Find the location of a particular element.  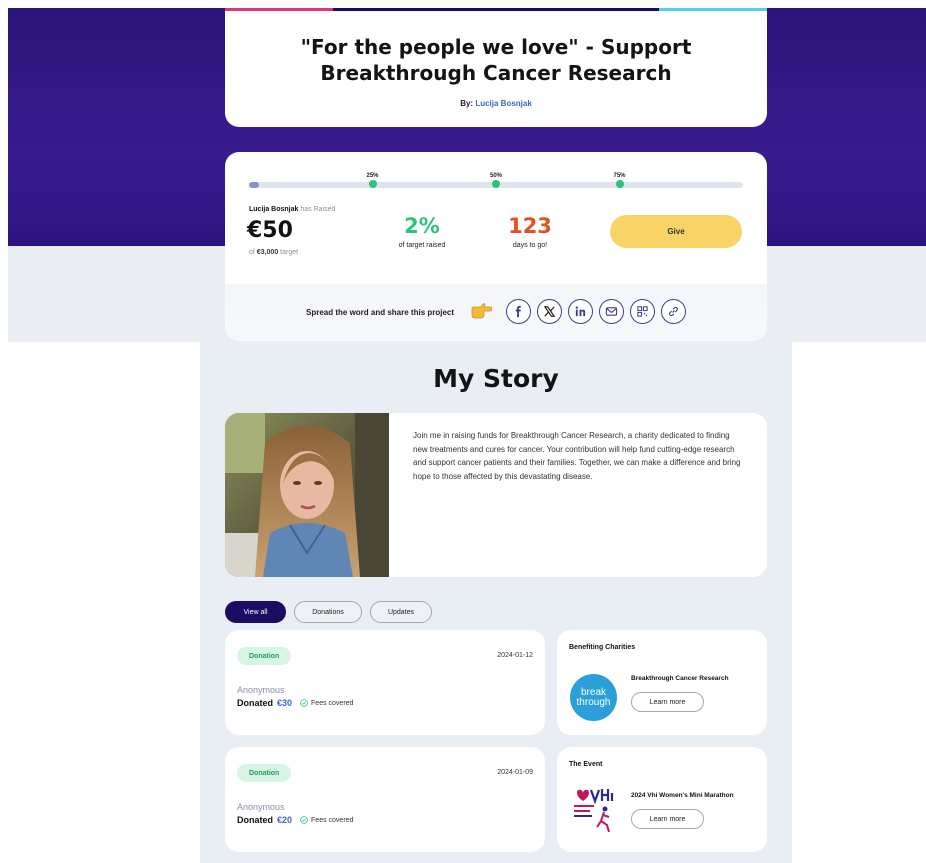

donation-date: 2024-01-12 is located at coordinates (515, 655).